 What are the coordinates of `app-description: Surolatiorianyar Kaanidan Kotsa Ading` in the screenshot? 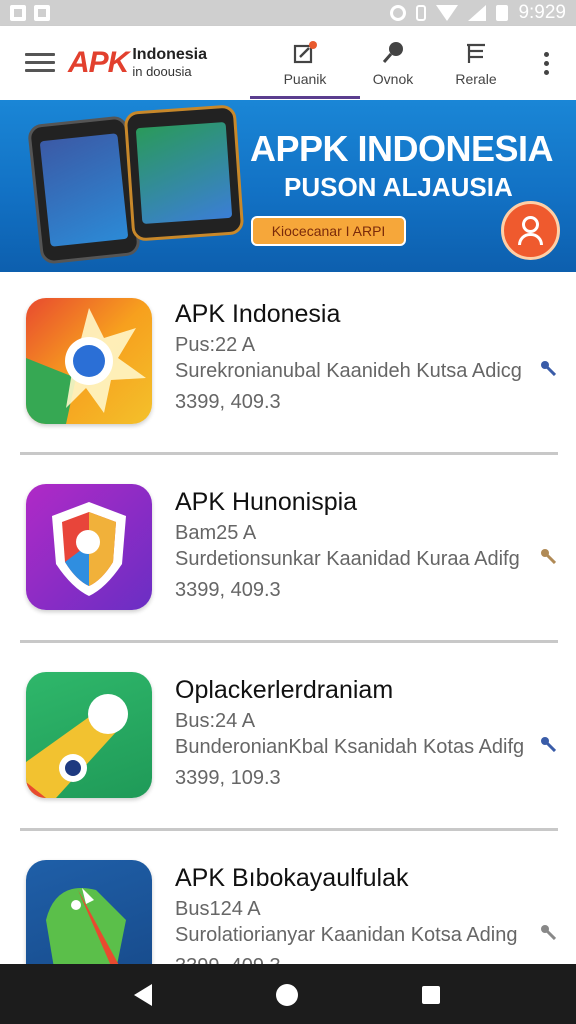 It's located at (346, 935).